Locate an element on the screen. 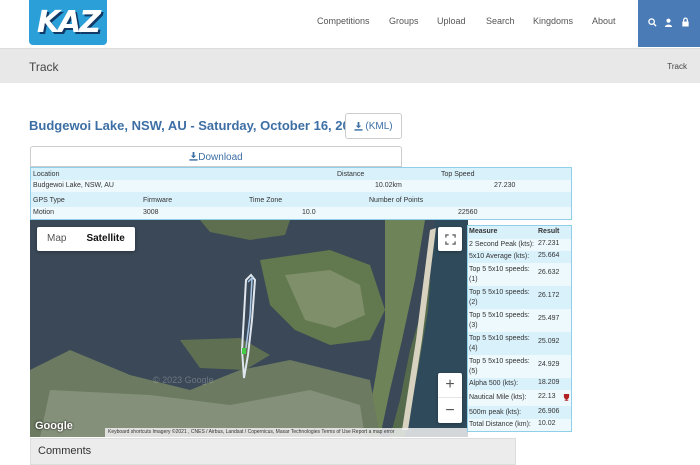  value-time-zone: 10.0 is located at coordinates (309, 212).